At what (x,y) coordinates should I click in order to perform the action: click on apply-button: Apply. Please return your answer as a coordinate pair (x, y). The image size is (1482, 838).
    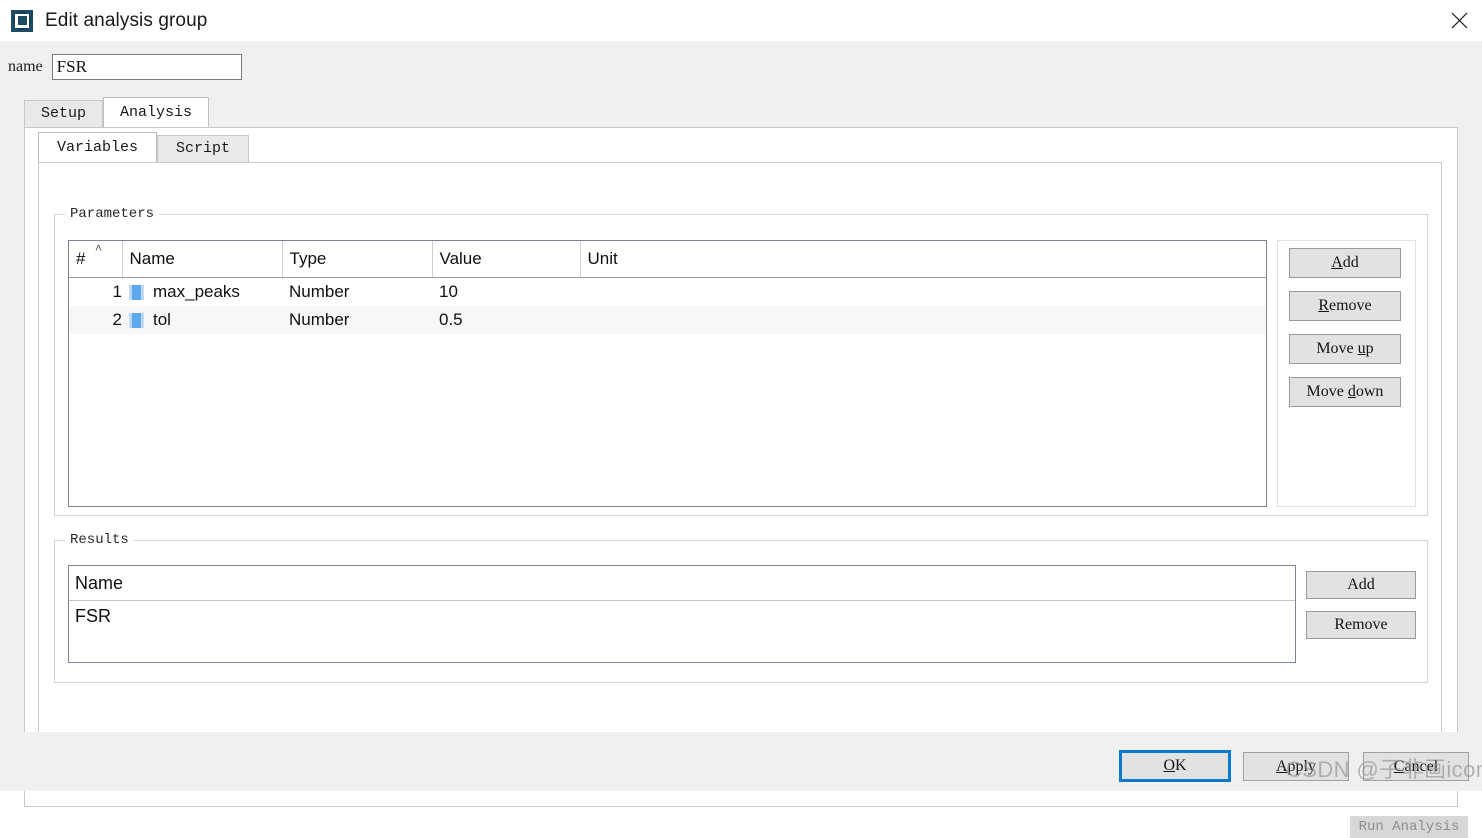
    Looking at the image, I should click on (1296, 766).